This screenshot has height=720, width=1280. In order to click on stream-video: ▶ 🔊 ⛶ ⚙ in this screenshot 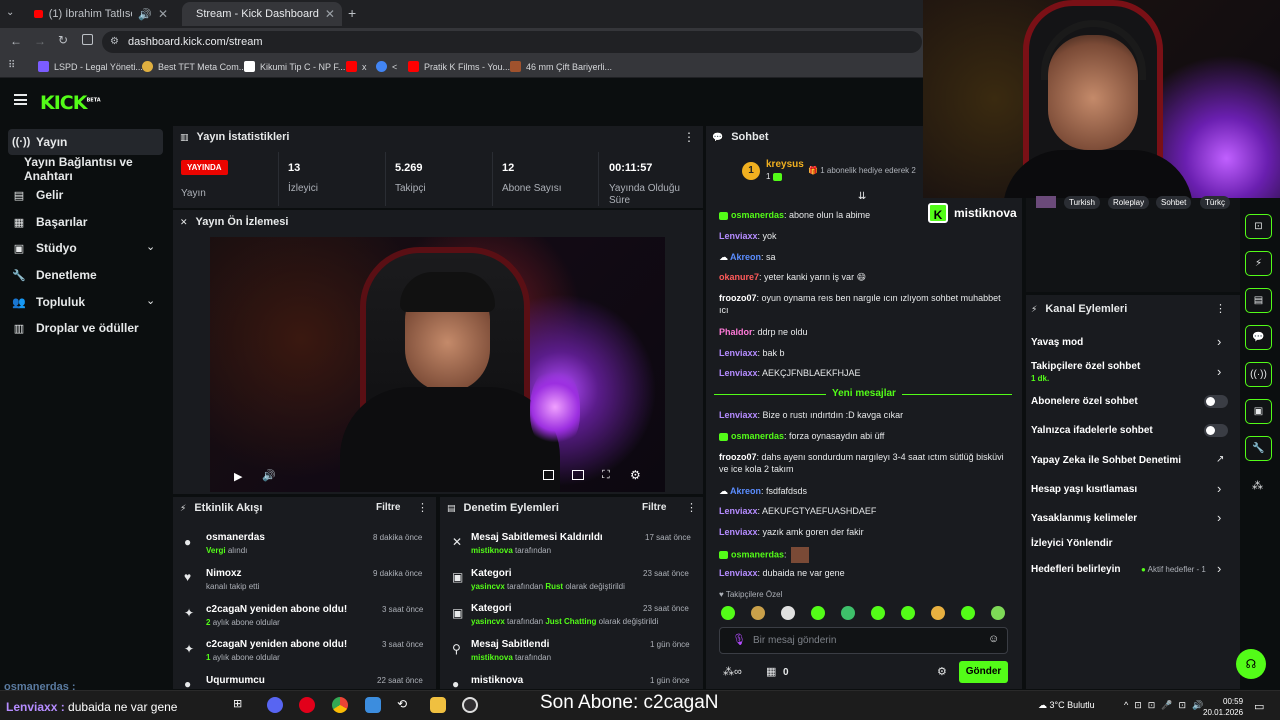, I will do `click(437, 364)`.